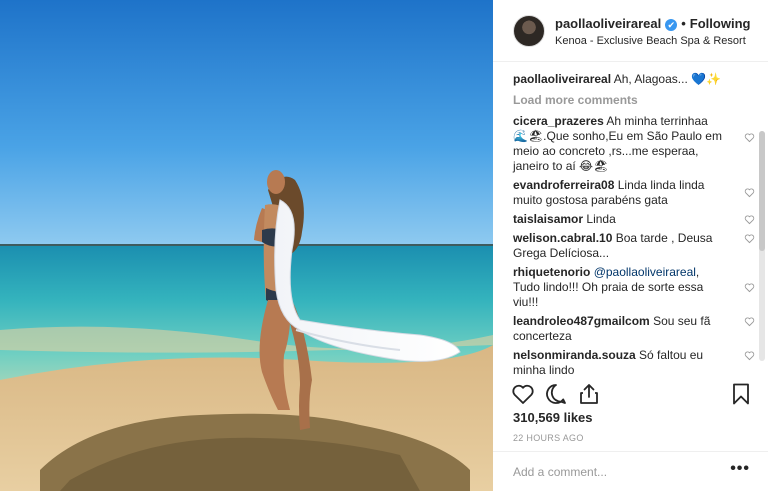 The image size is (768, 491). What do you see at coordinates (523, 394) in the screenshot?
I see `heart-outline-icon` at bounding box center [523, 394].